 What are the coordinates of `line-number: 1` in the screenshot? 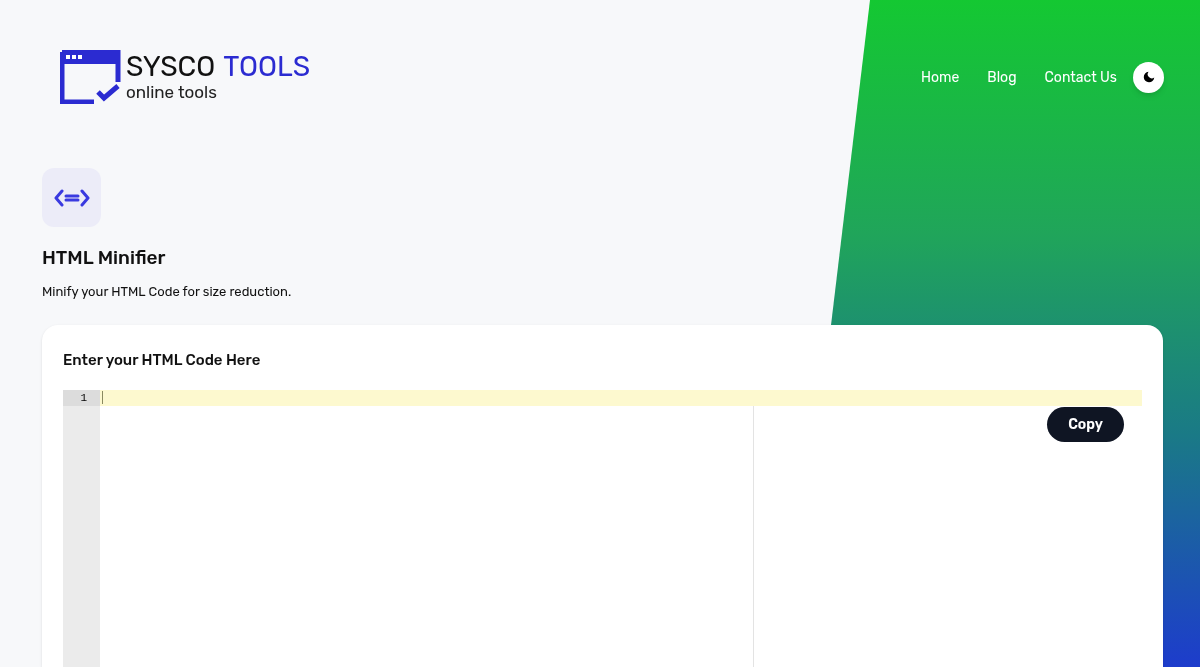 It's located at (81, 397).